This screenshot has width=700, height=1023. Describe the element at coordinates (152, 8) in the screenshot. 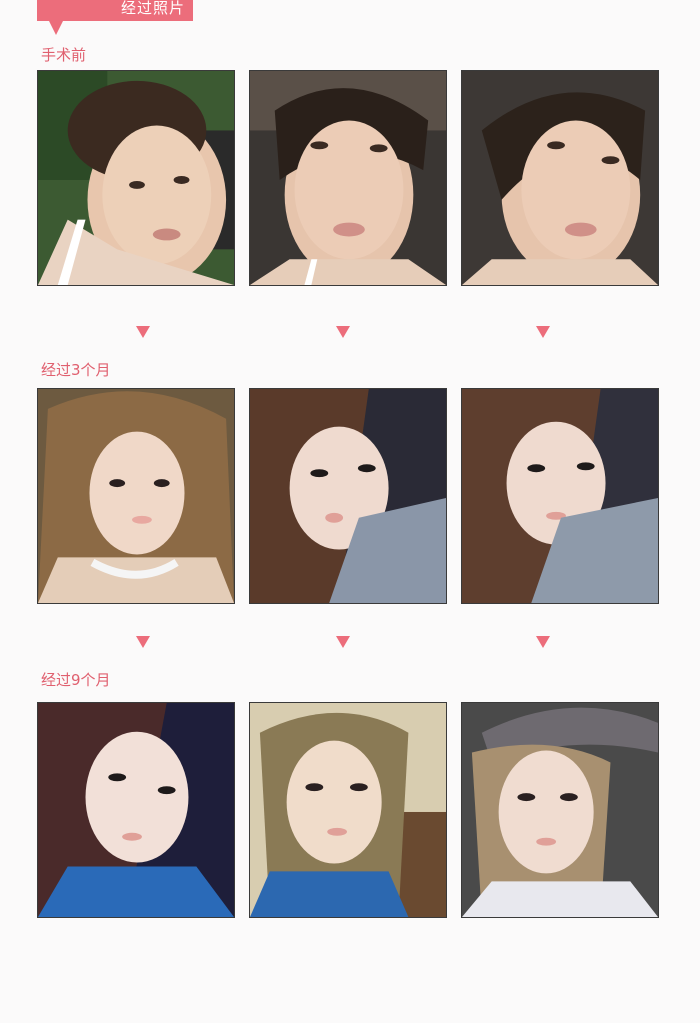

I see `header-title: 经过照片` at that location.